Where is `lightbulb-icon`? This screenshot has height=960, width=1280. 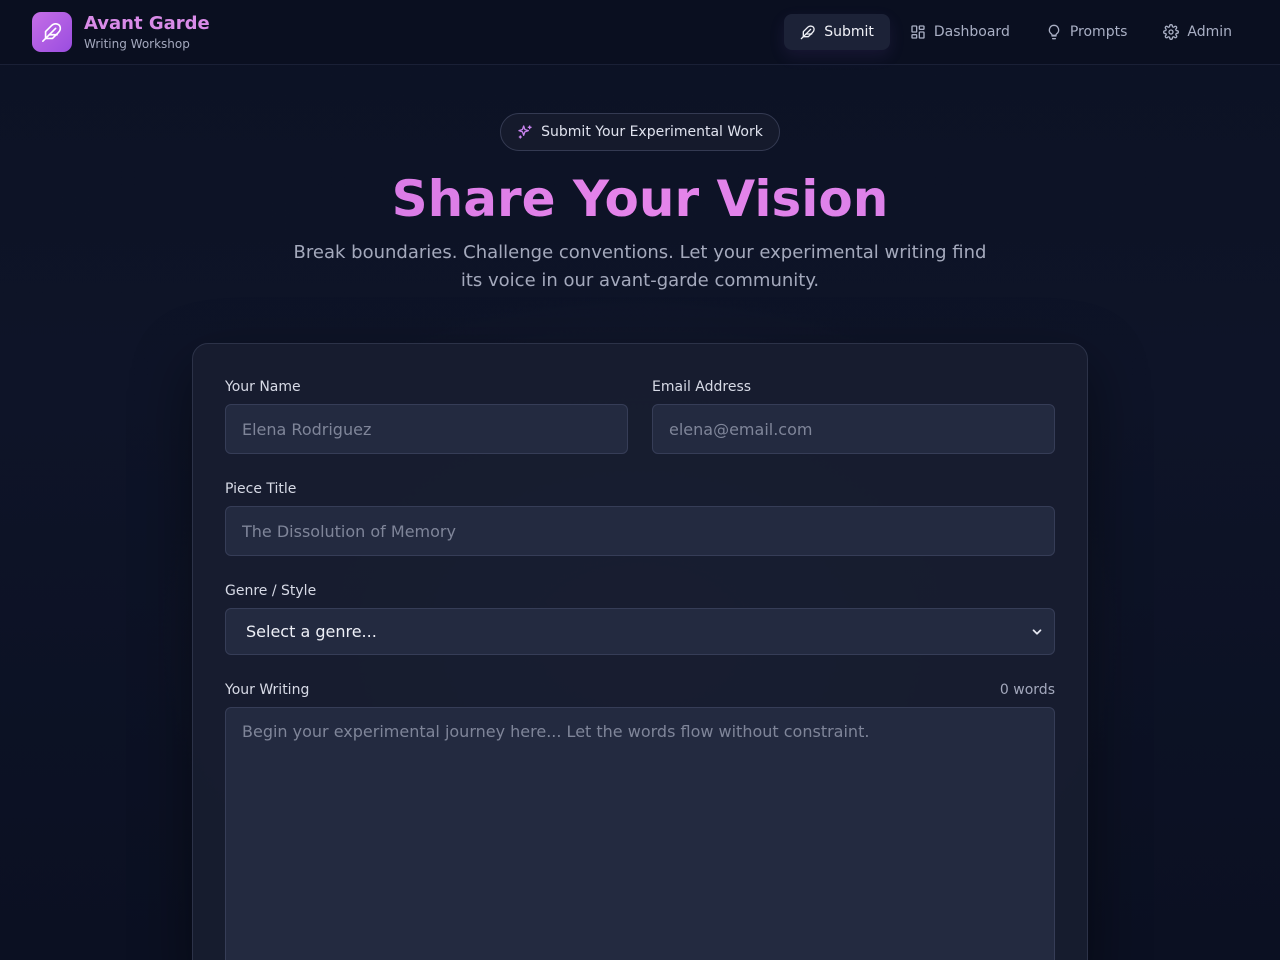 lightbulb-icon is located at coordinates (1054, 32).